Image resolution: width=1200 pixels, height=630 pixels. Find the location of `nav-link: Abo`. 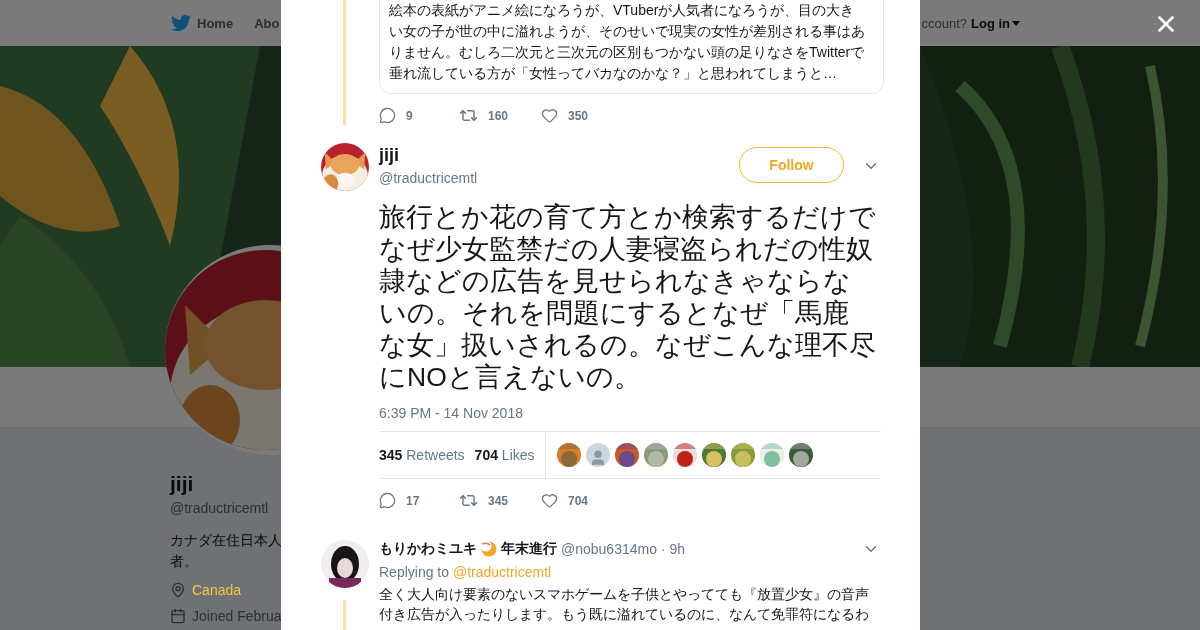

nav-link: Abo is located at coordinates (267, 23).